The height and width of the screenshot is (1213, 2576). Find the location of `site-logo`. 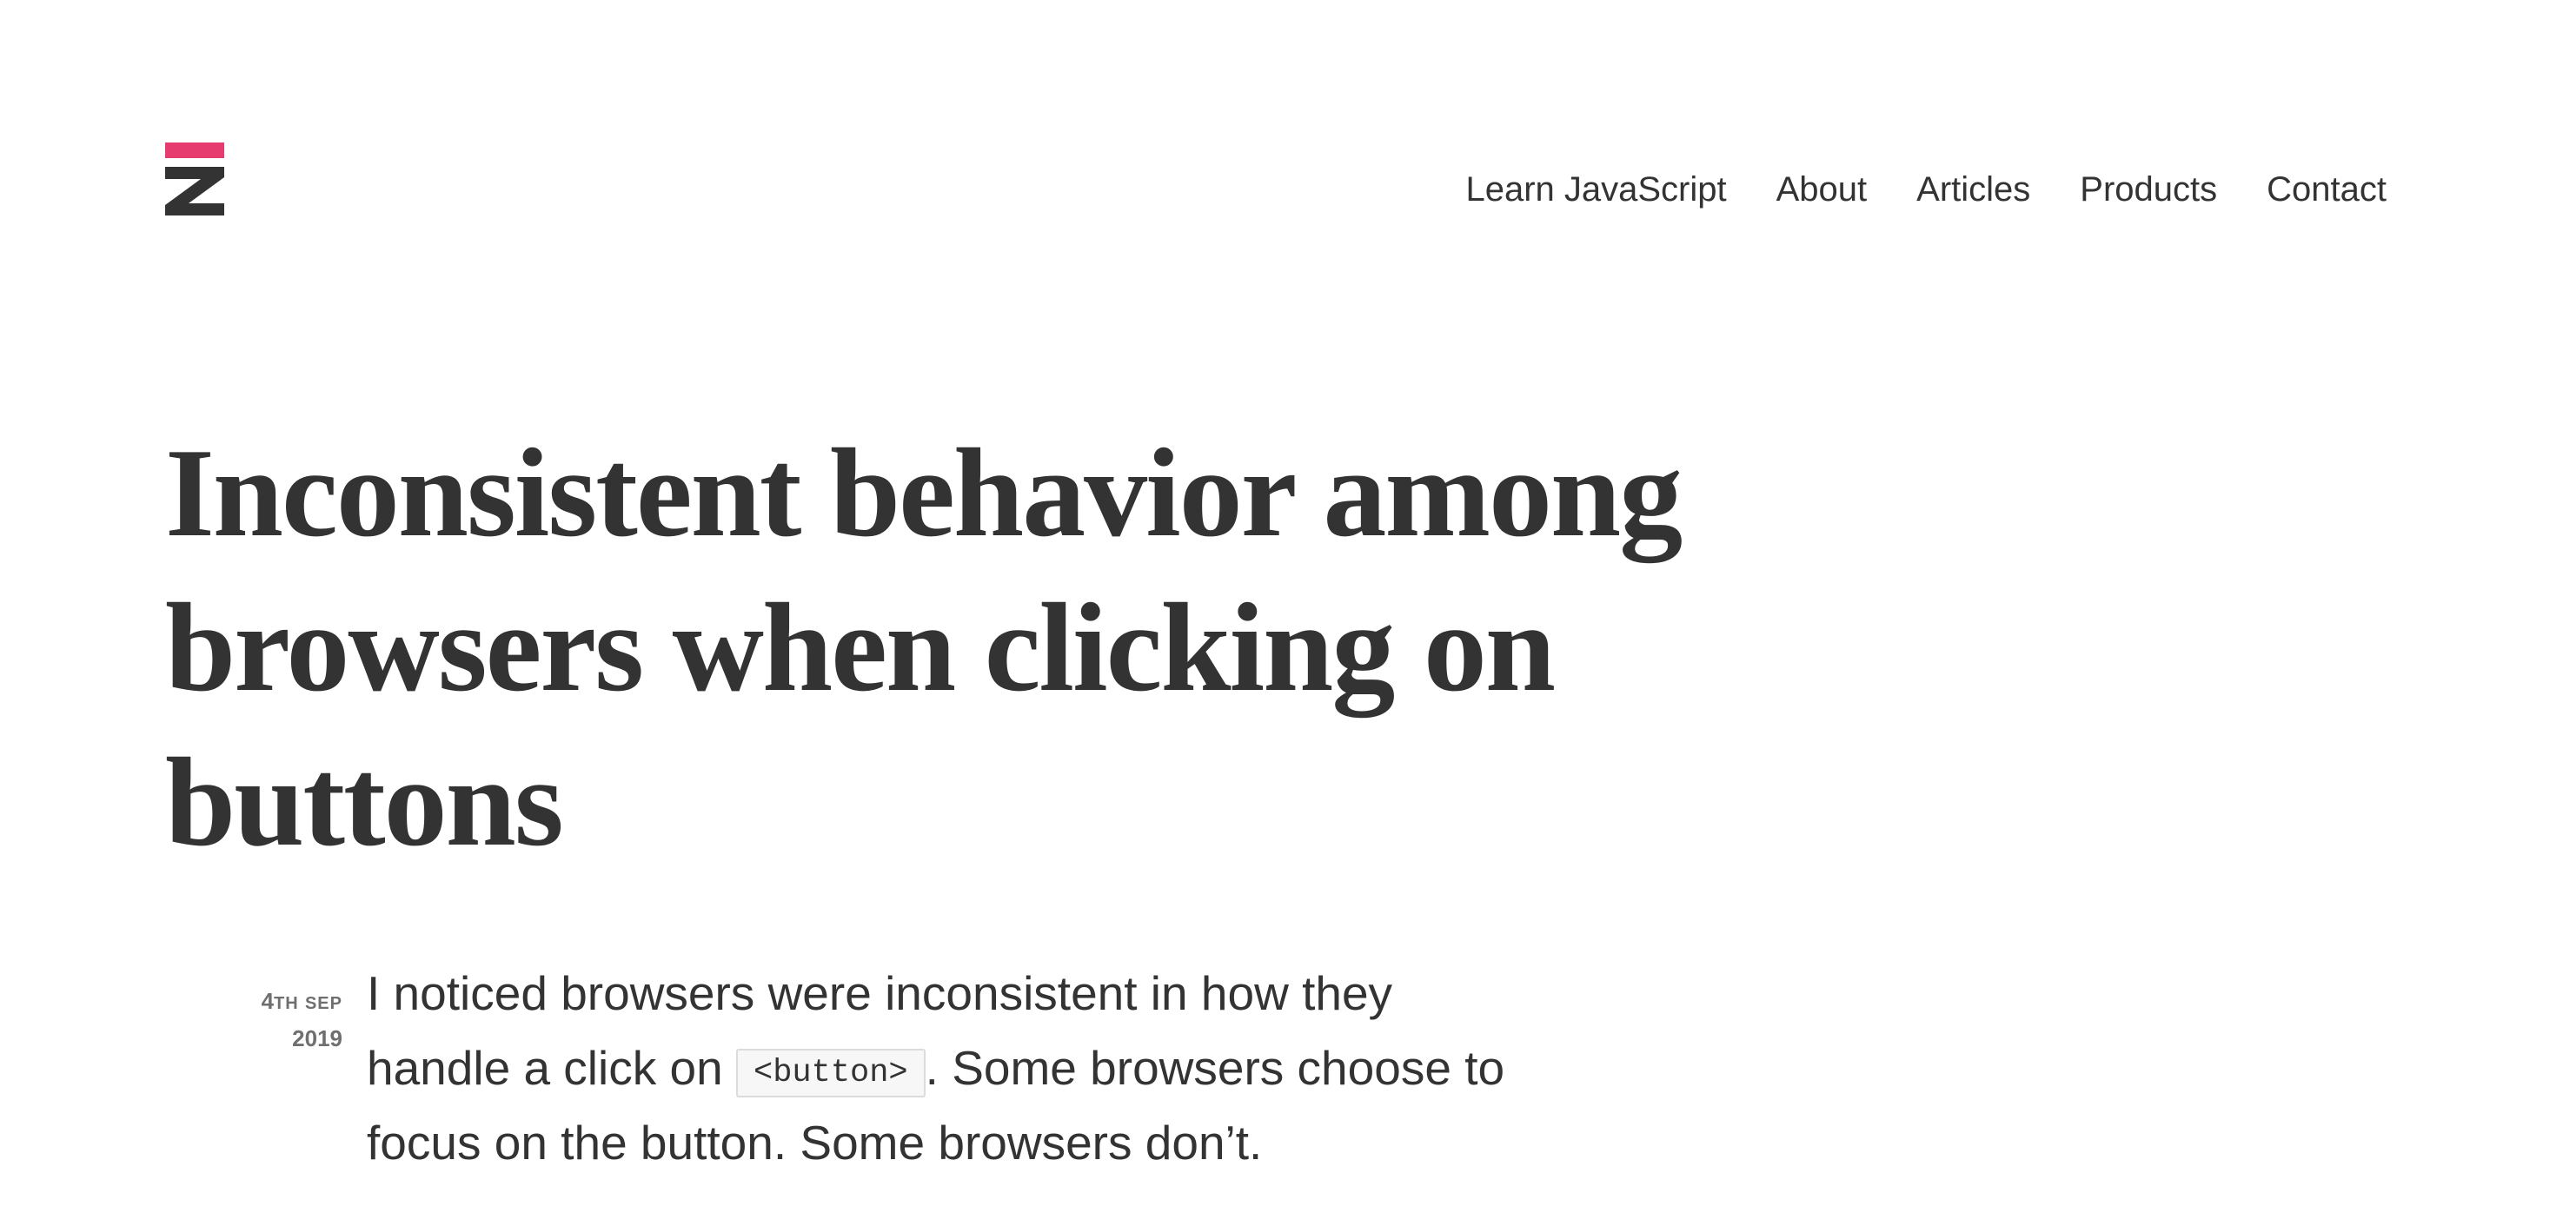

site-logo is located at coordinates (194, 179).